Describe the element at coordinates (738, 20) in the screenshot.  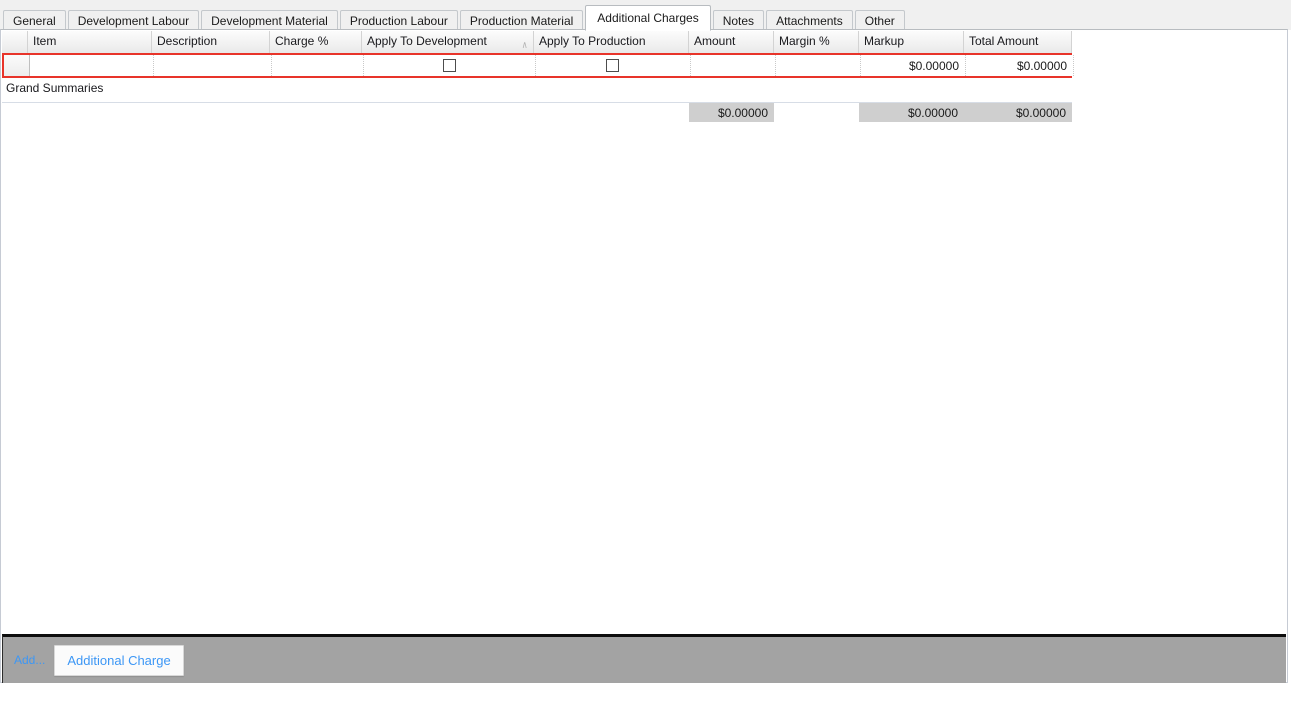
I see `tab-notes: Notes` at that location.